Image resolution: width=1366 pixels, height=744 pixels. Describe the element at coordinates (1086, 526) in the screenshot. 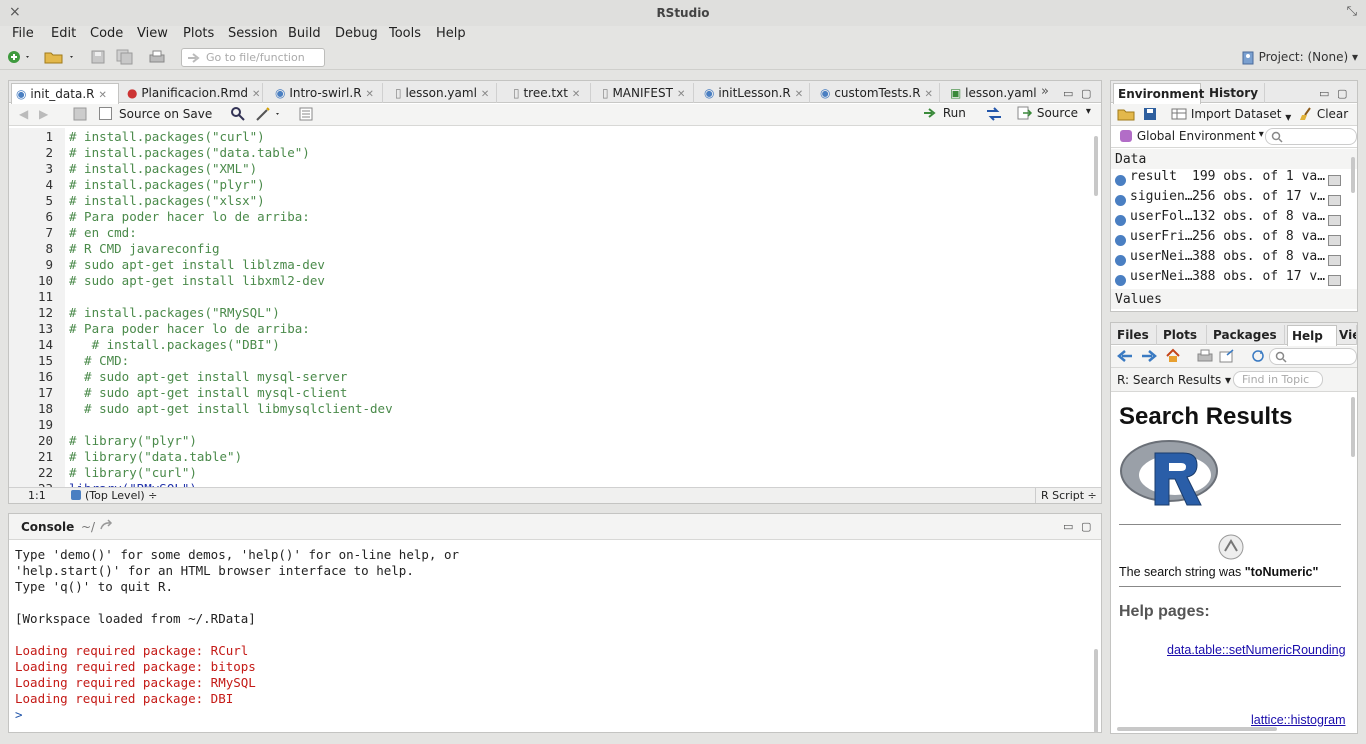

I see `maximize-console-icon: ▢` at that location.